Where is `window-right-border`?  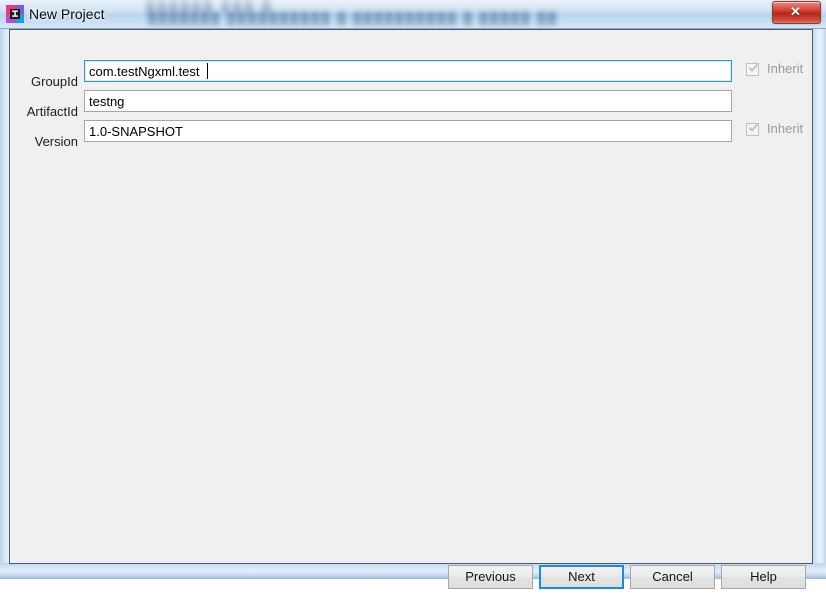
window-right-border is located at coordinates (818, 304).